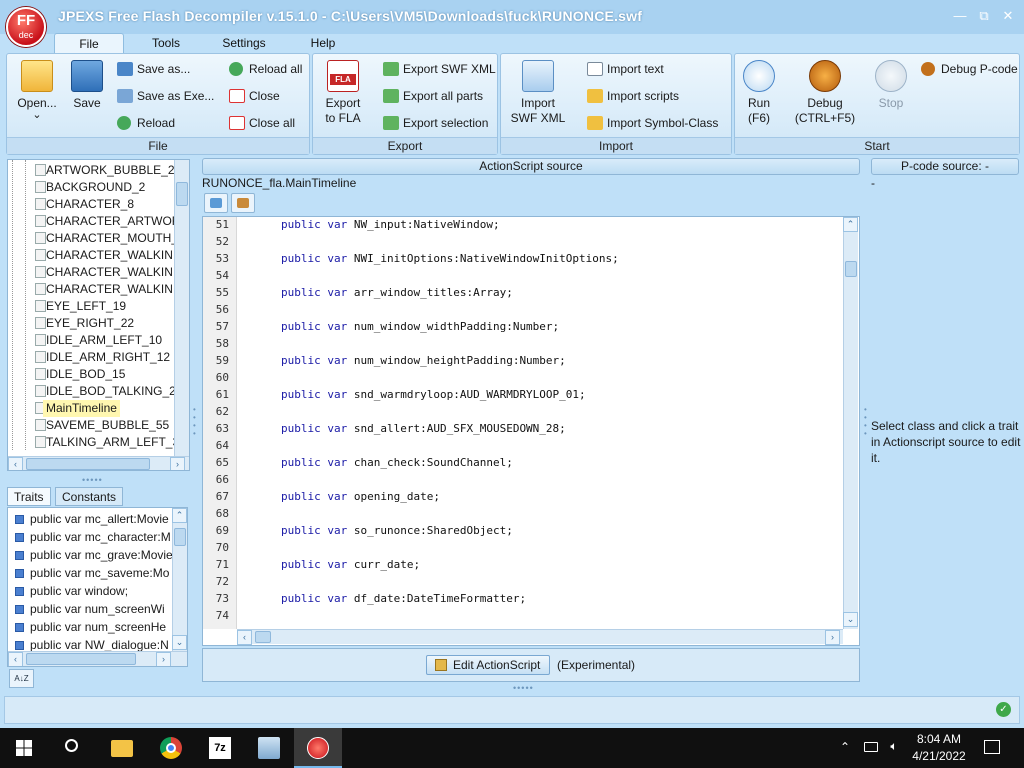  What do you see at coordinates (984, 16) in the screenshot?
I see `restore-button: ⧉` at bounding box center [984, 16].